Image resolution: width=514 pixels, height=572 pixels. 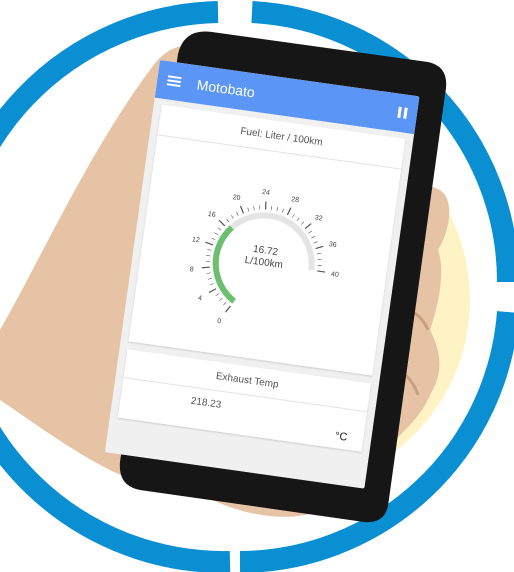 What do you see at coordinates (332, 245) in the screenshot?
I see `gauge-tick-label: 36` at bounding box center [332, 245].